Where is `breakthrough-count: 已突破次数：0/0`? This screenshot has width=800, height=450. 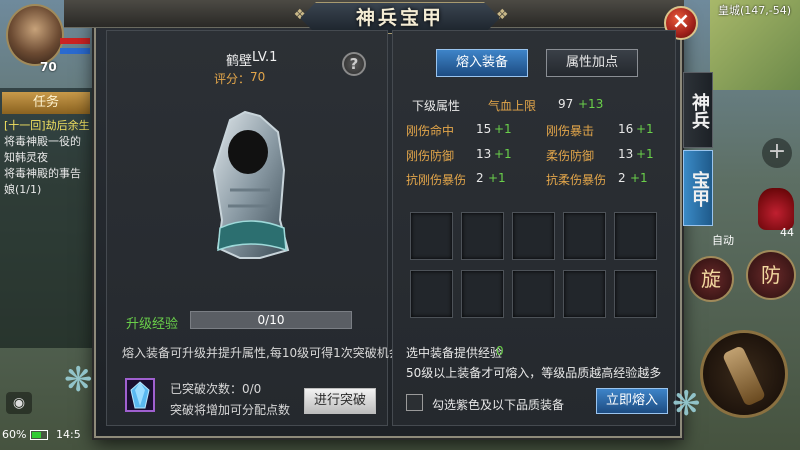
breakthrough-count: 已突破次数：0/0 is located at coordinates (216, 389).